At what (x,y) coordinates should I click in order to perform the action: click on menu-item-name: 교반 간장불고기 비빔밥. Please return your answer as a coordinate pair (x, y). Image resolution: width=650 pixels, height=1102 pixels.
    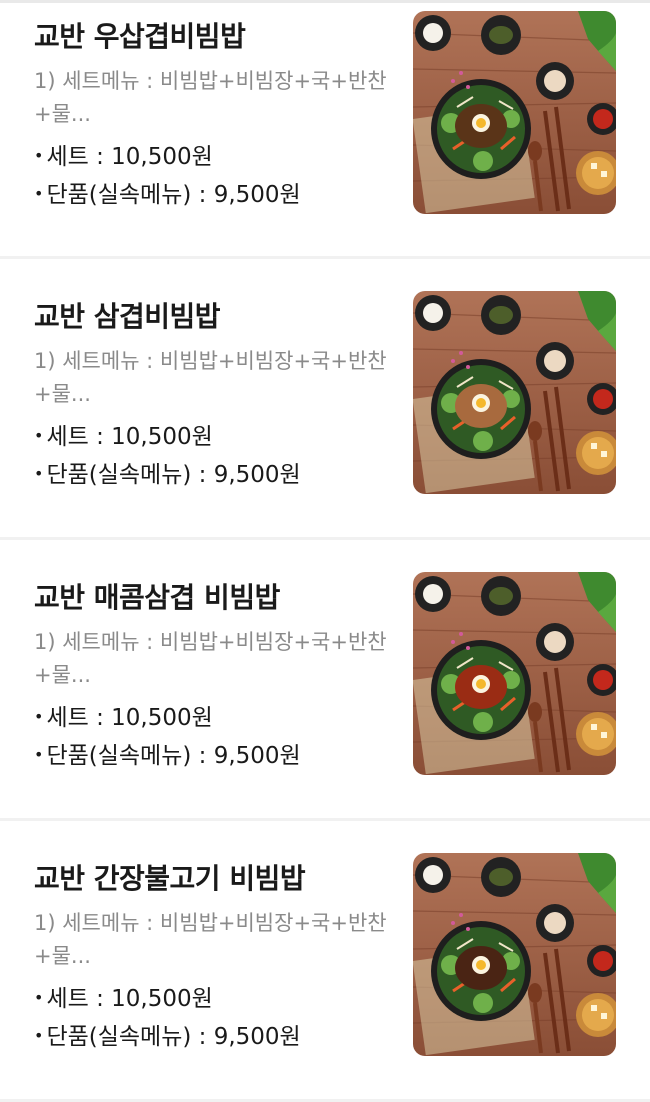
    Looking at the image, I should click on (170, 878).